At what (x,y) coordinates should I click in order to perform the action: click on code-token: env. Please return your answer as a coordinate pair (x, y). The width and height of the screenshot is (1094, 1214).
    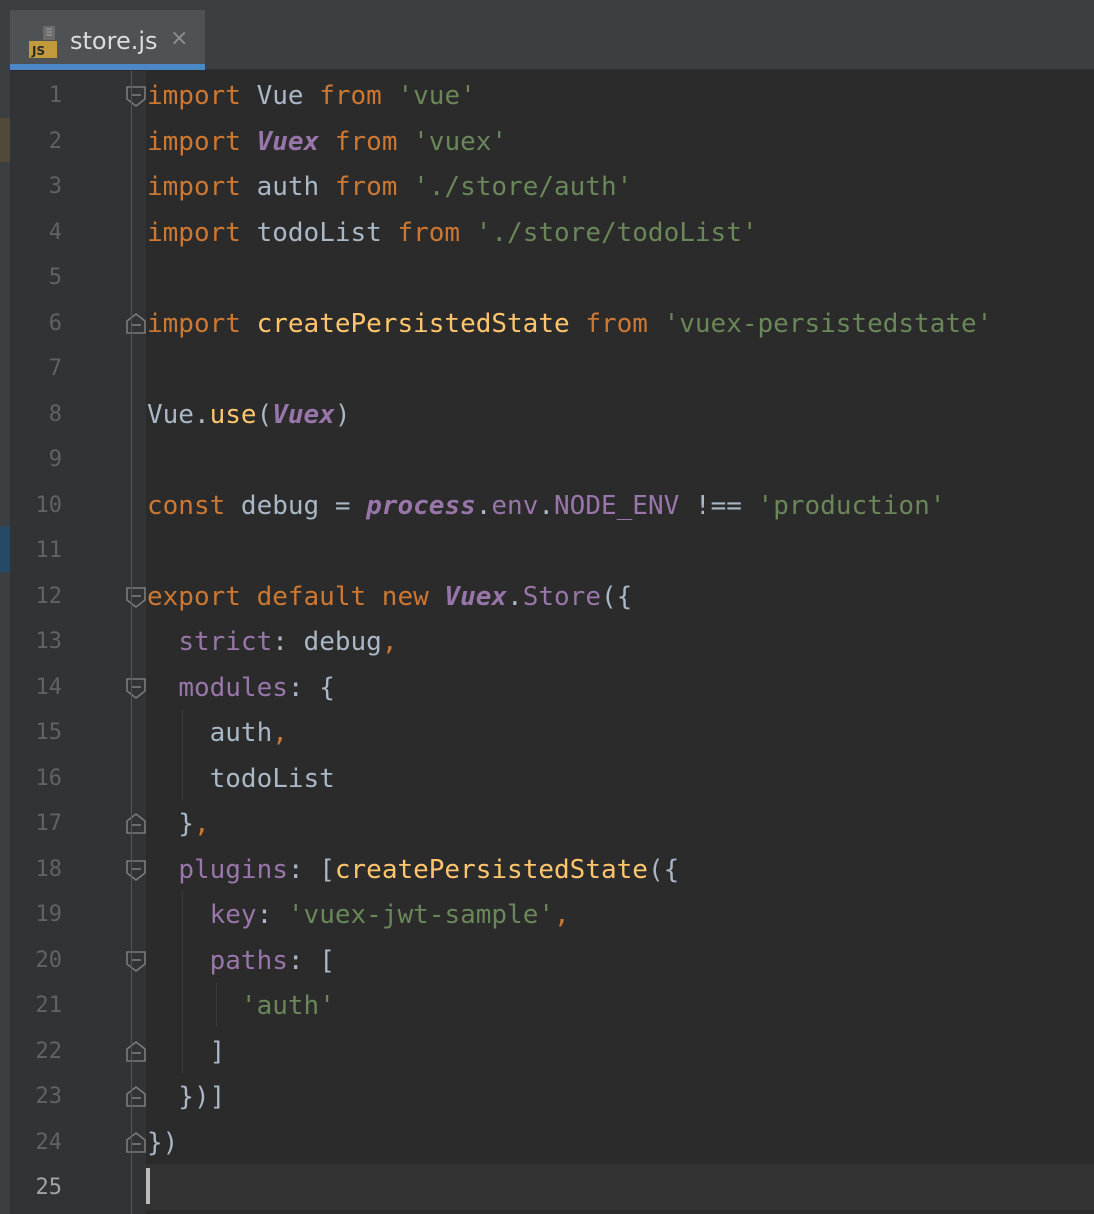
    Looking at the image, I should click on (515, 505).